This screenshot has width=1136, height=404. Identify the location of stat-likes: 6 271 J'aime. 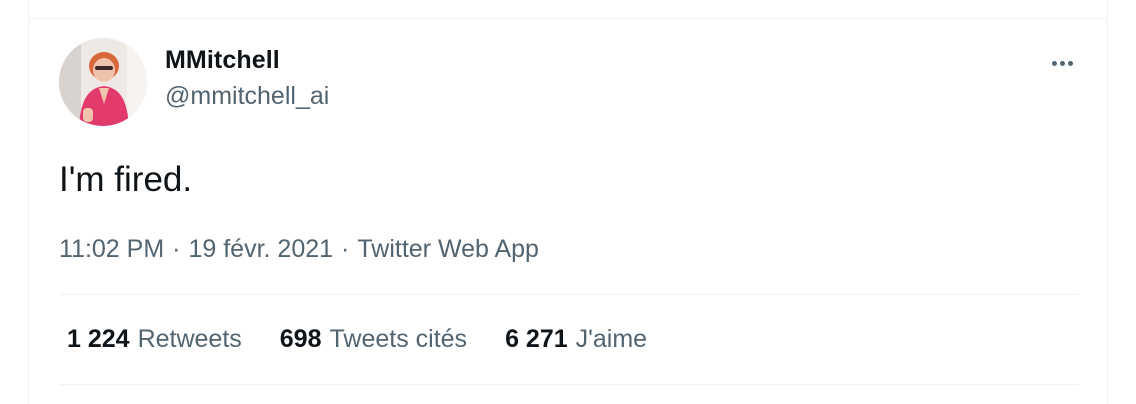
(576, 339).